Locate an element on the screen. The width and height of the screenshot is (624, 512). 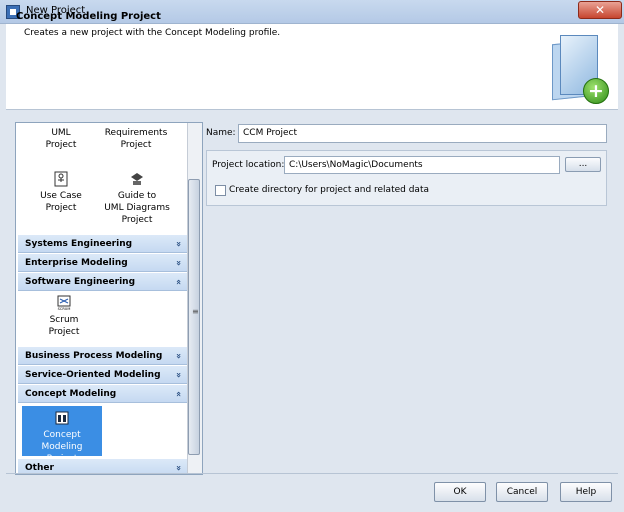
cancel-button: Cancel is located at coordinates (522, 492).